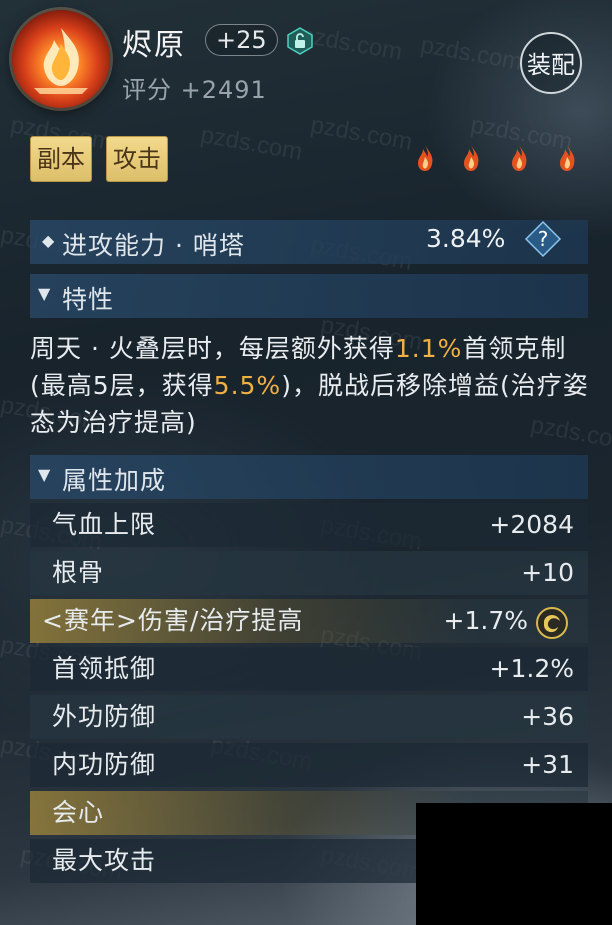 The height and width of the screenshot is (925, 612). Describe the element at coordinates (173, 620) in the screenshot. I see `attribute-label: <赛年>伤害/治疗提高` at that location.